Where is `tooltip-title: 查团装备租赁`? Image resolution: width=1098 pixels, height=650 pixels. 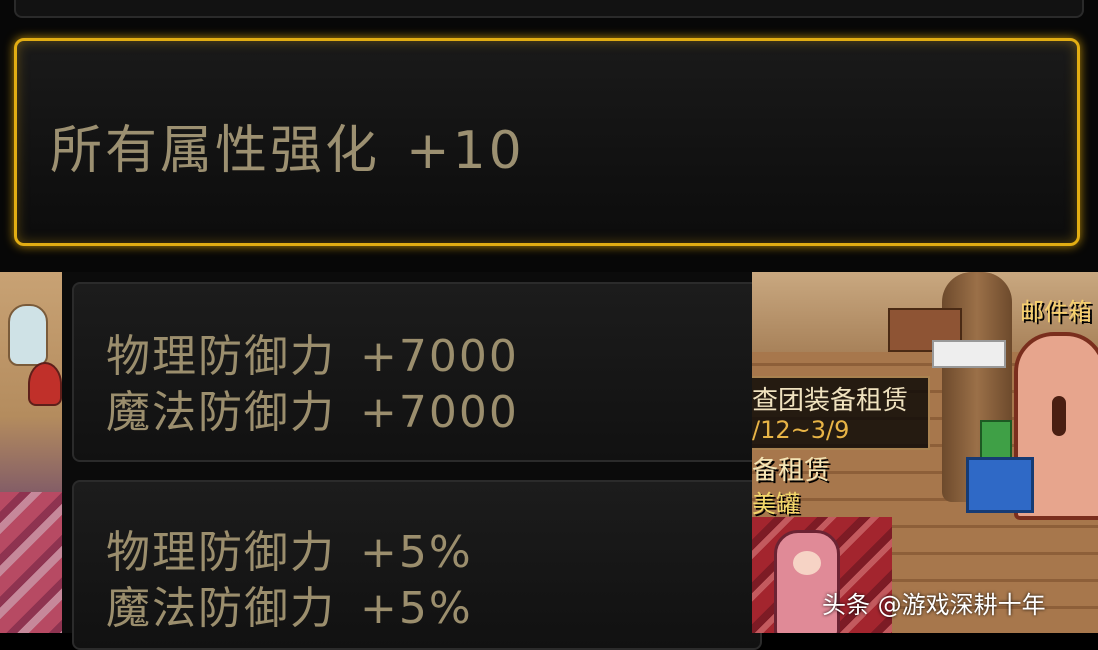 tooltip-title: 查团装备租赁 is located at coordinates (830, 401).